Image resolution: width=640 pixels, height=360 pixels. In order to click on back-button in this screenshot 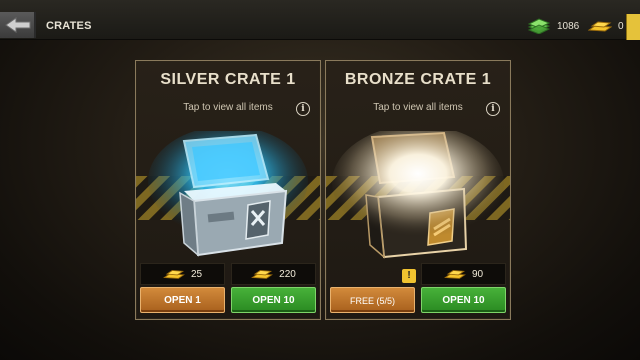, I will do `click(18, 25)`.